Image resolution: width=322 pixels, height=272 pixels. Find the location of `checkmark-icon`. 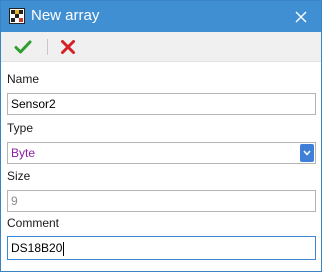

checkmark-icon is located at coordinates (23, 47).